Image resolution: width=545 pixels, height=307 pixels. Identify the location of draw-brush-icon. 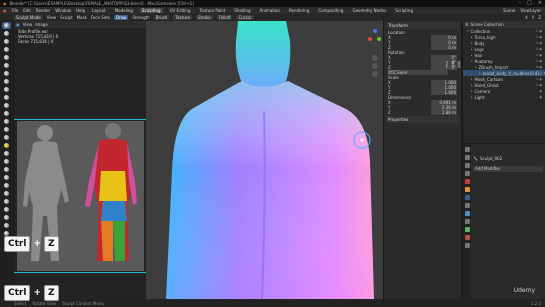
(6, 25).